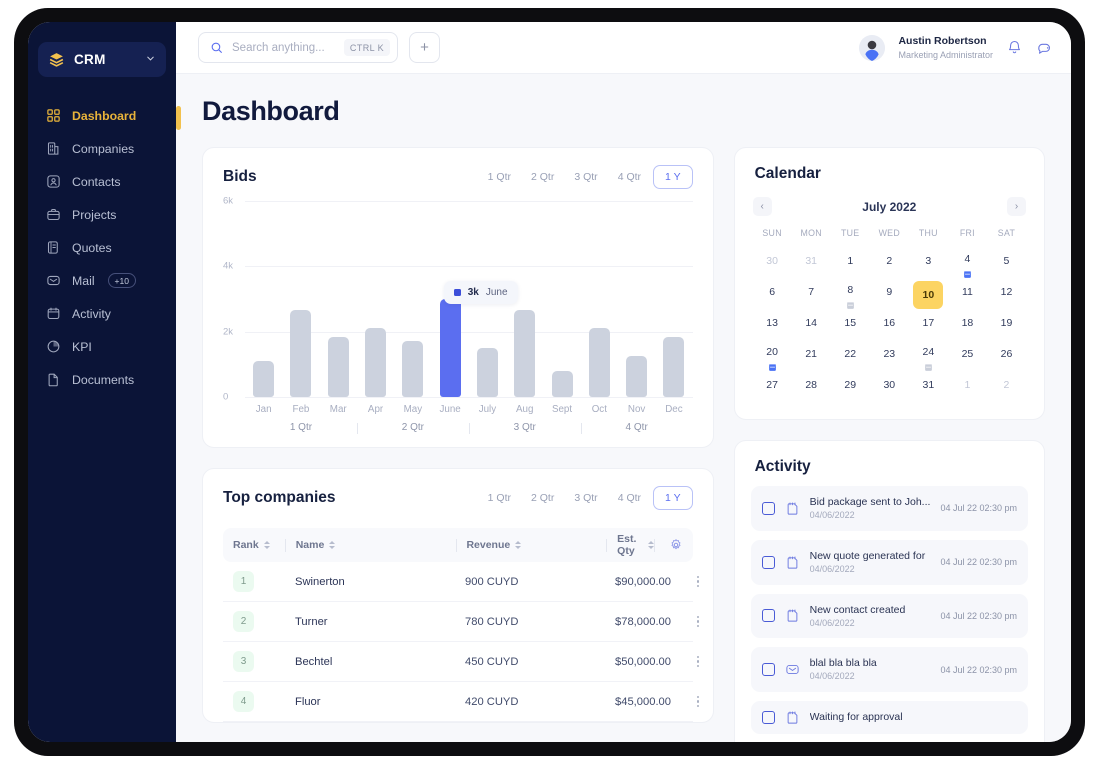 The height and width of the screenshot is (764, 1099). I want to click on sidebar-item-quotes: Quotes, so click(102, 247).